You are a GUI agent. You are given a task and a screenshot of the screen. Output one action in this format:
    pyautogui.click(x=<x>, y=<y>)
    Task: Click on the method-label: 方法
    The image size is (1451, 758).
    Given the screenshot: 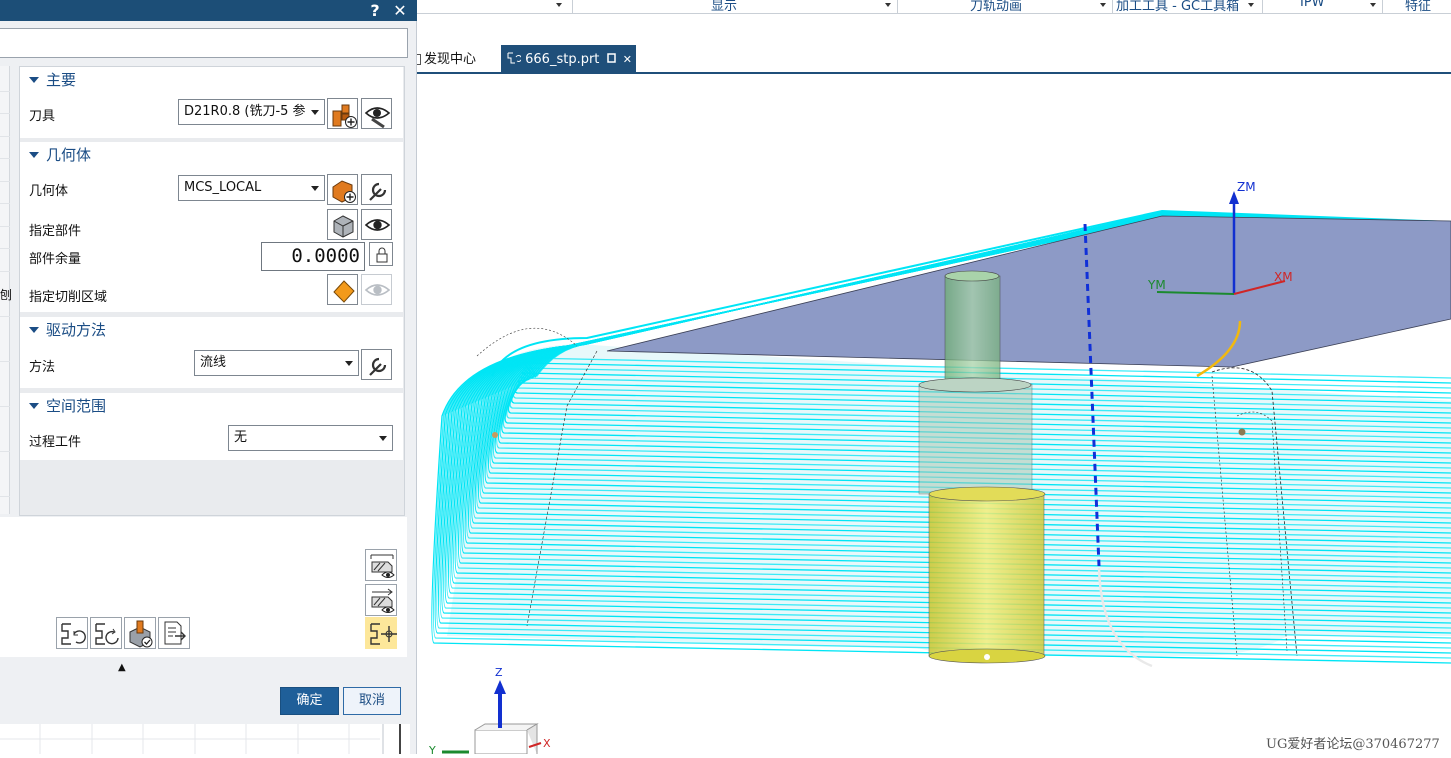 What is the action you would take?
    pyautogui.click(x=42, y=367)
    